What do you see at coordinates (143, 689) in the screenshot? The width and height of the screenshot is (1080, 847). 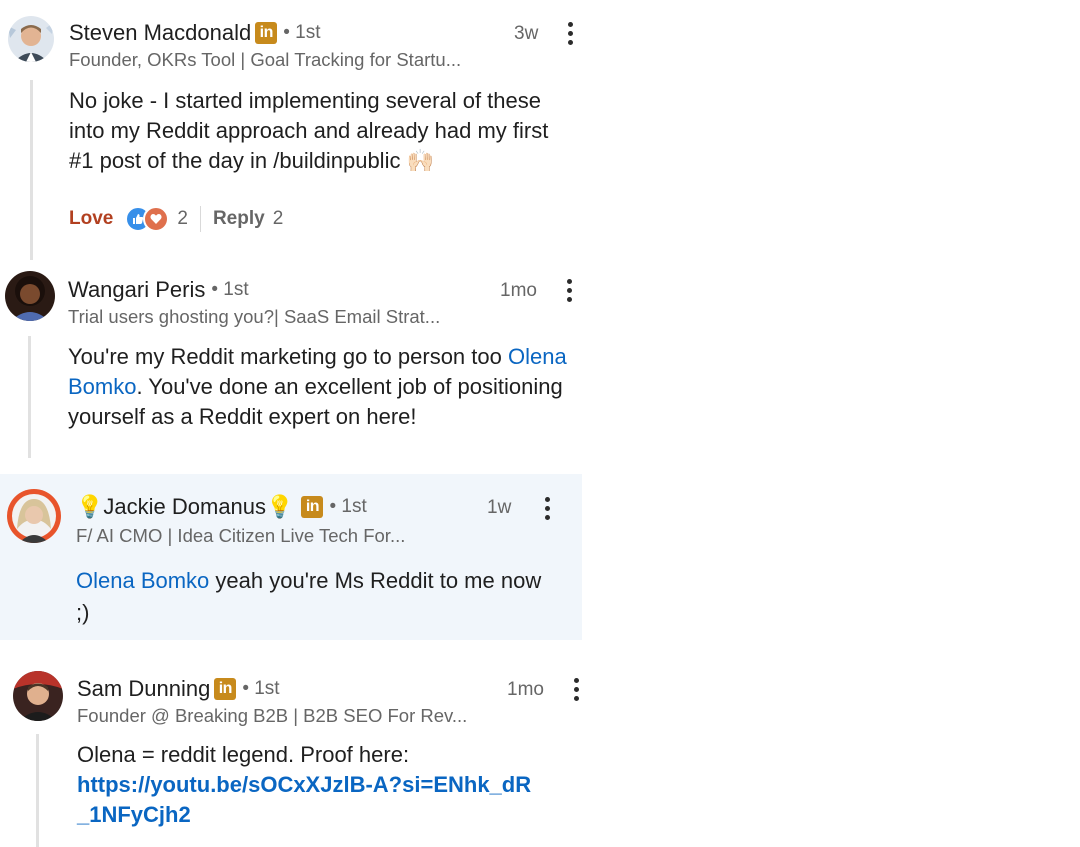 I see `author-name: Sam Dunning` at bounding box center [143, 689].